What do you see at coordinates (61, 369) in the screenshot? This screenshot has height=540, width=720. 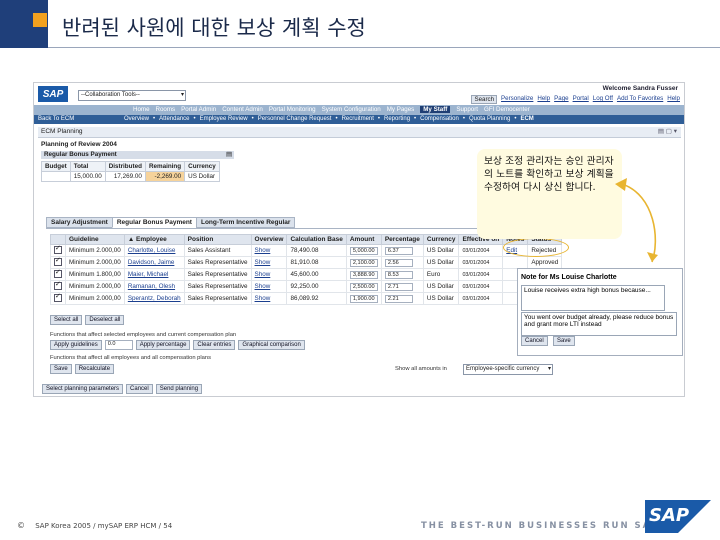 I see `save-button: Save` at bounding box center [61, 369].